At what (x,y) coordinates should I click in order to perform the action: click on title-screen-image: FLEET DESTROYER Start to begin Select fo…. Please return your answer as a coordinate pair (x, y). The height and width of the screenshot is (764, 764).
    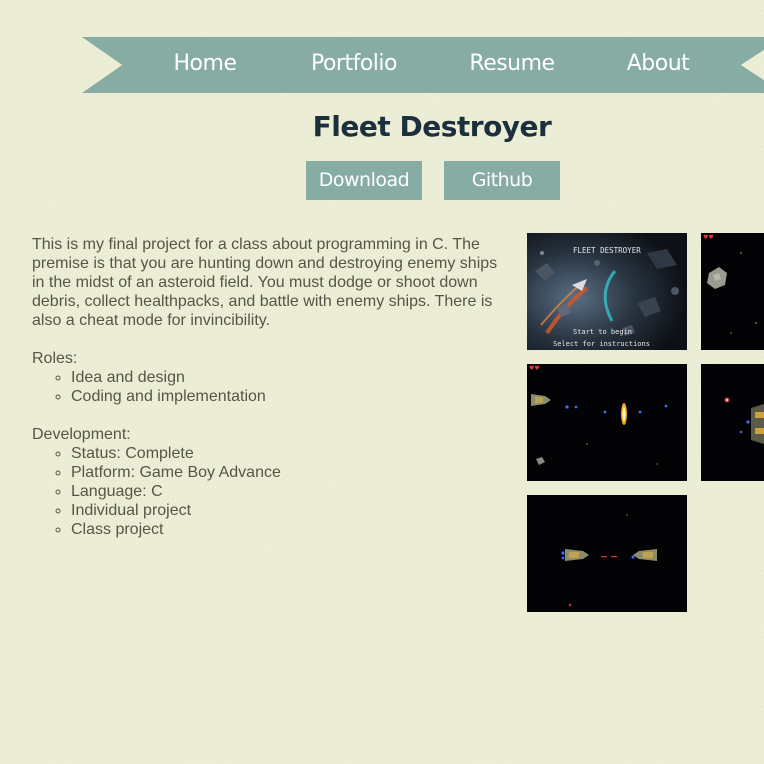
    Looking at the image, I should click on (607, 291).